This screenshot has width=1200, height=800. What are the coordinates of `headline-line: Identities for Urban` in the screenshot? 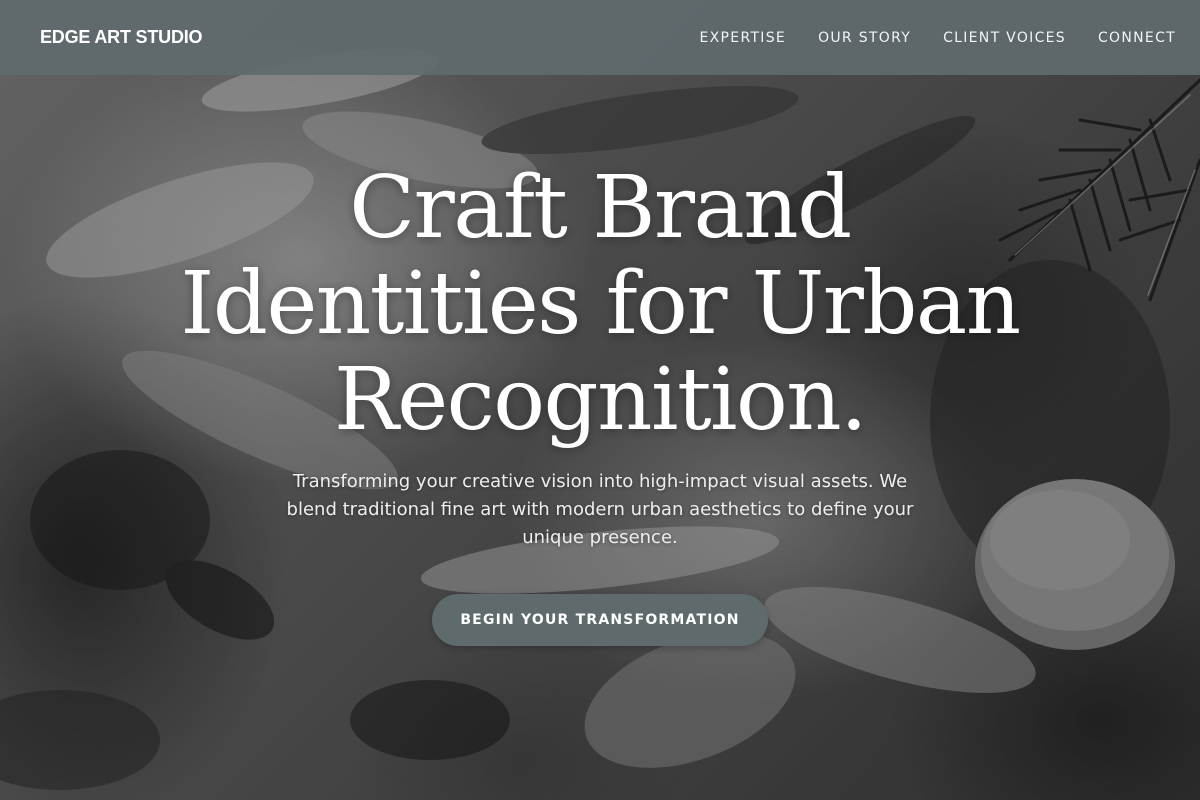 It's located at (600, 304).